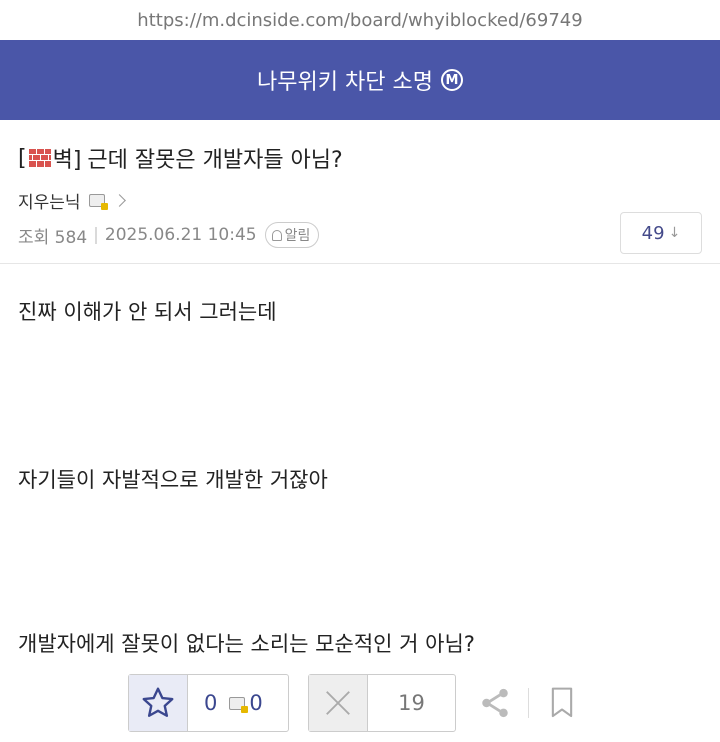  I want to click on comment-count: 49, so click(653, 233).